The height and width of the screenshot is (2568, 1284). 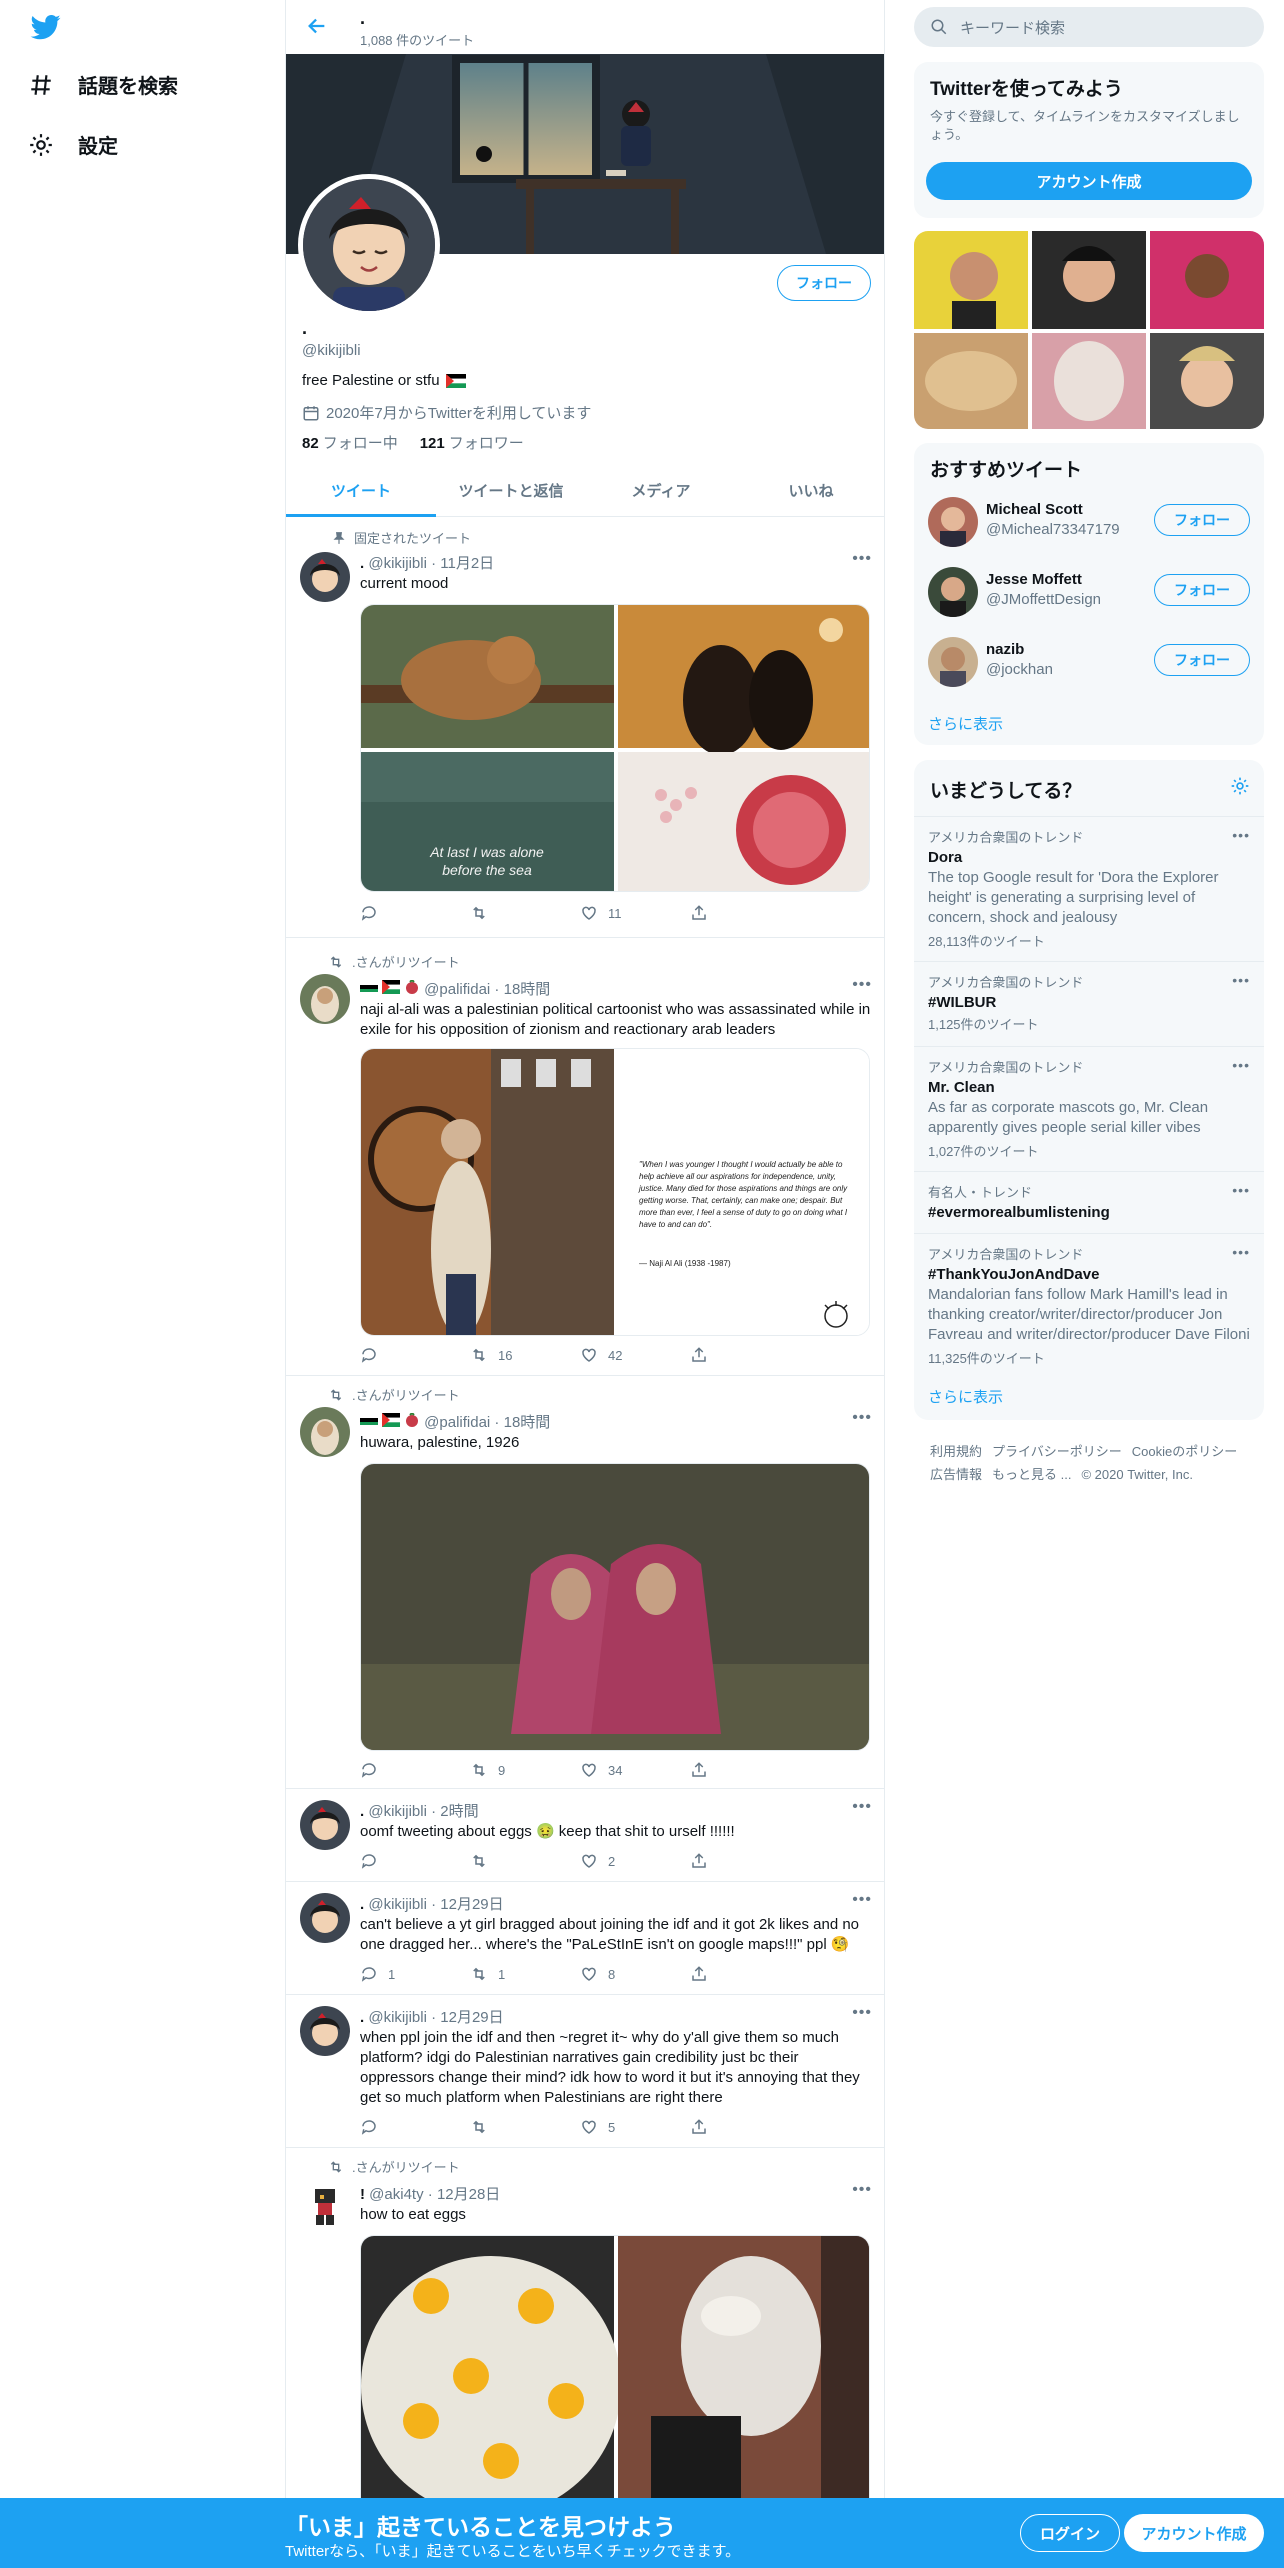 I want to click on like-button: 8, so click(x=635, y=1974).